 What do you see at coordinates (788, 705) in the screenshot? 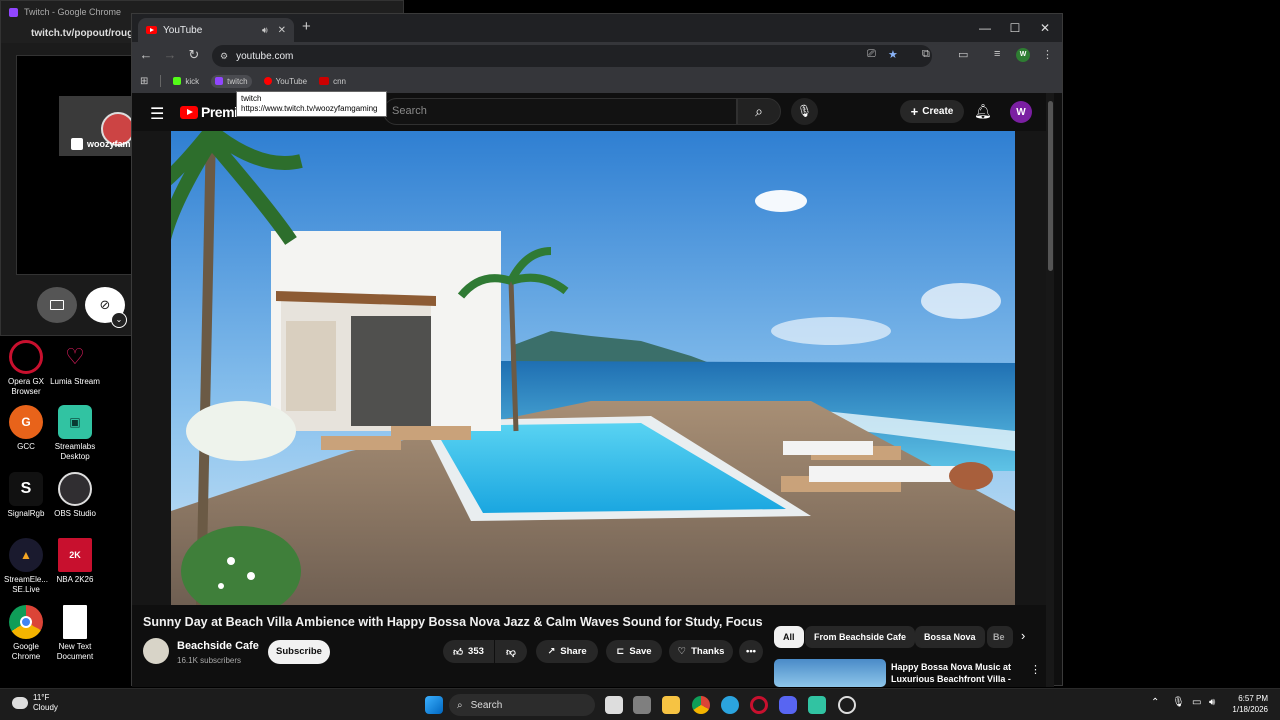
I see `discord-icon` at bounding box center [788, 705].